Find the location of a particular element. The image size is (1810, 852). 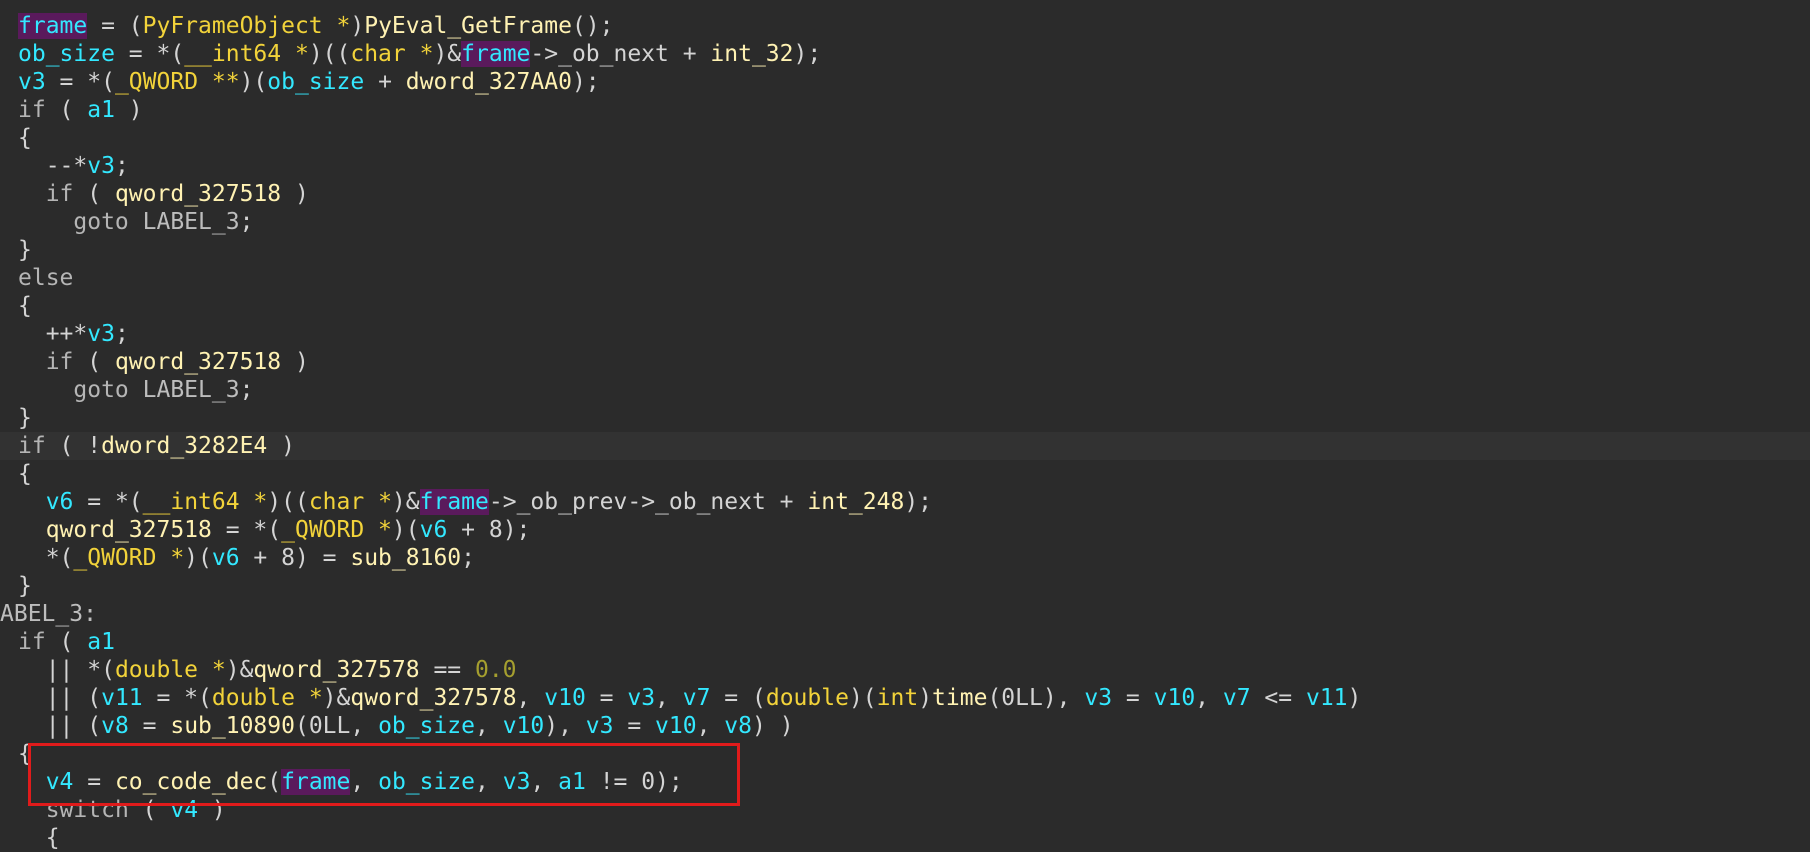

code-token: = ( is located at coordinates (115, 26).